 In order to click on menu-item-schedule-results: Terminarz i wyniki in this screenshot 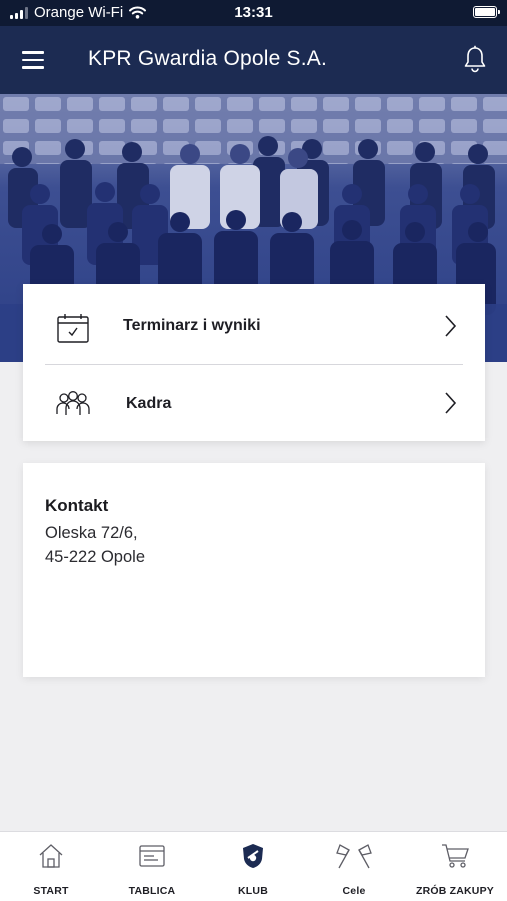, I will do `click(254, 326)`.